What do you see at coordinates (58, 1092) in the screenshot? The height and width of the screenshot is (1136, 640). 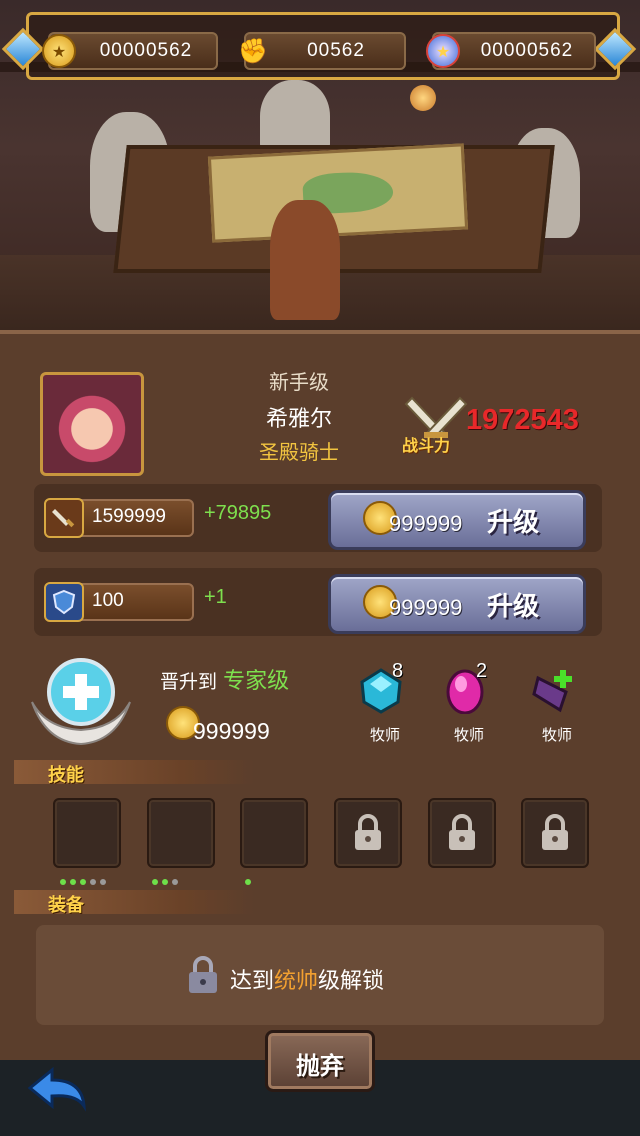 I see `back-arrow-icon` at bounding box center [58, 1092].